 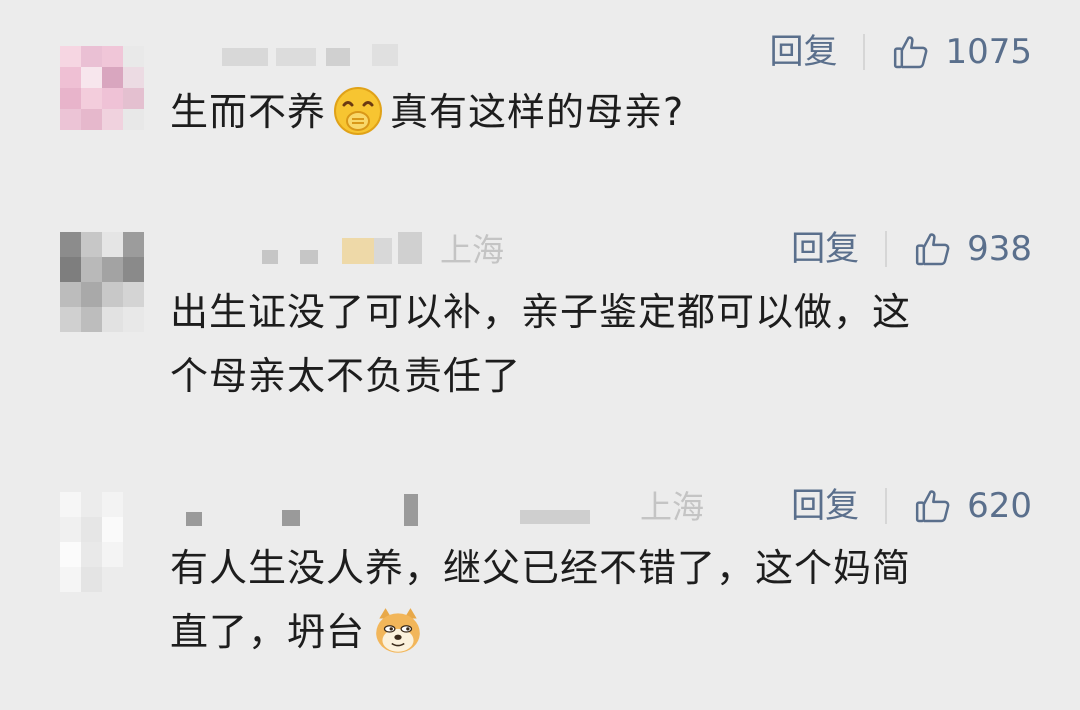 I want to click on comment-actions: 回复 1075, so click(x=900, y=52).